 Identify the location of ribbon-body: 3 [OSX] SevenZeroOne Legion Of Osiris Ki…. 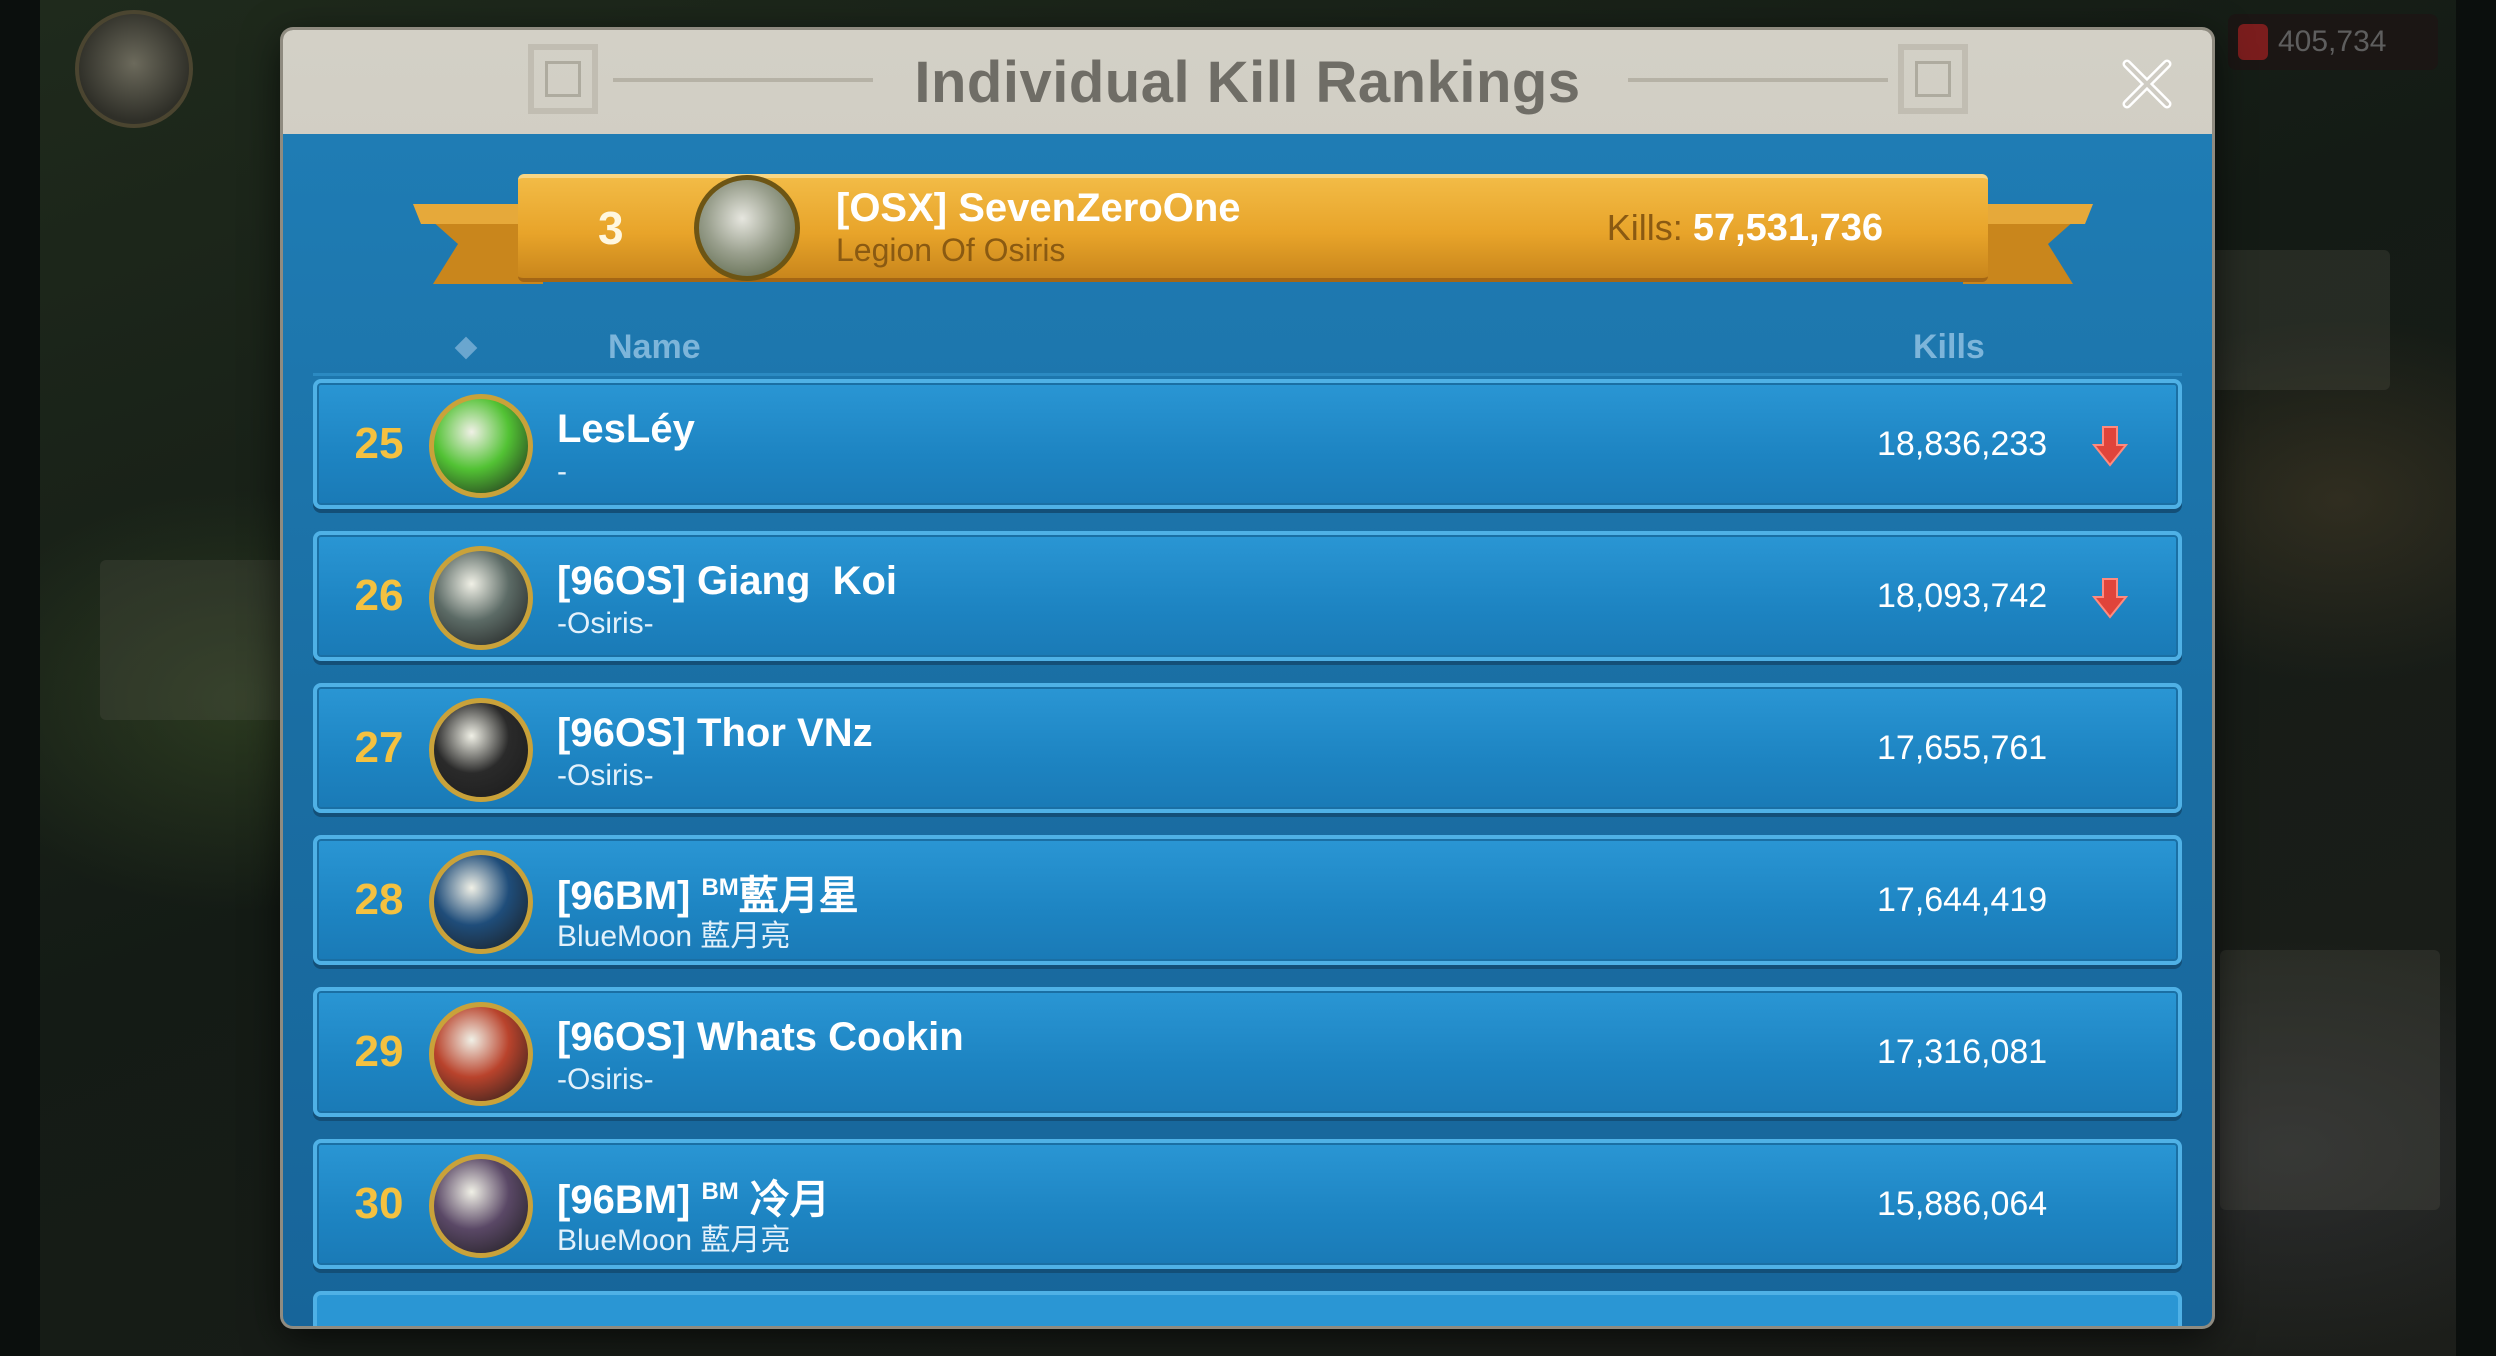
(1253, 228).